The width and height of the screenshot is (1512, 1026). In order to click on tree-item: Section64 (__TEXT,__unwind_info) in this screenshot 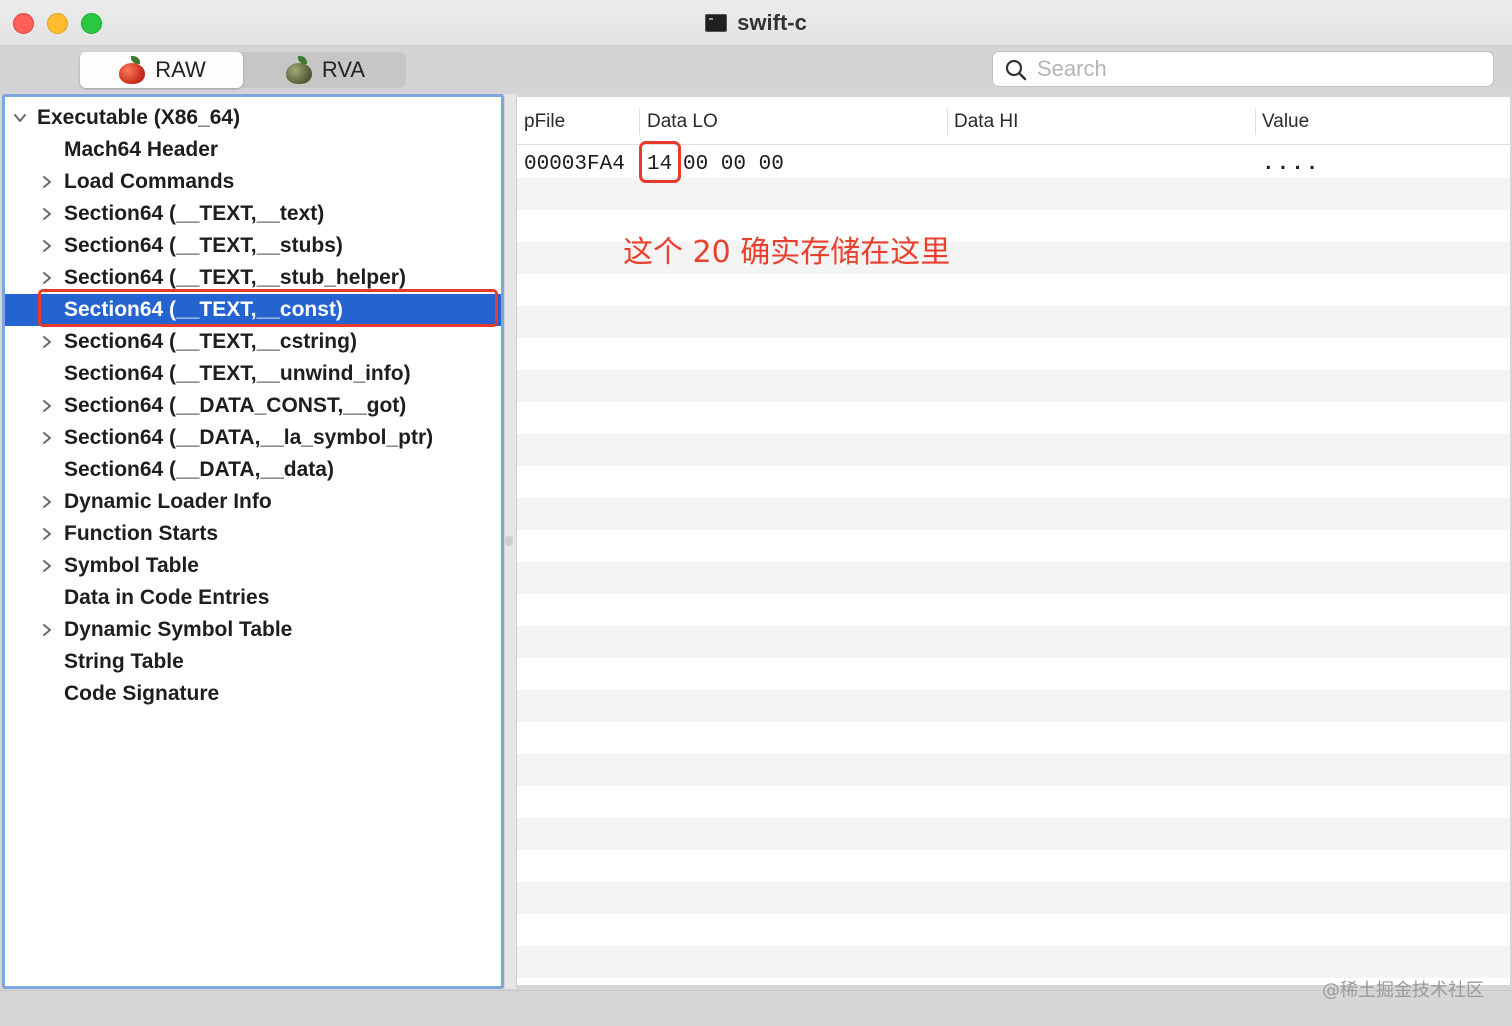, I will do `click(253, 374)`.